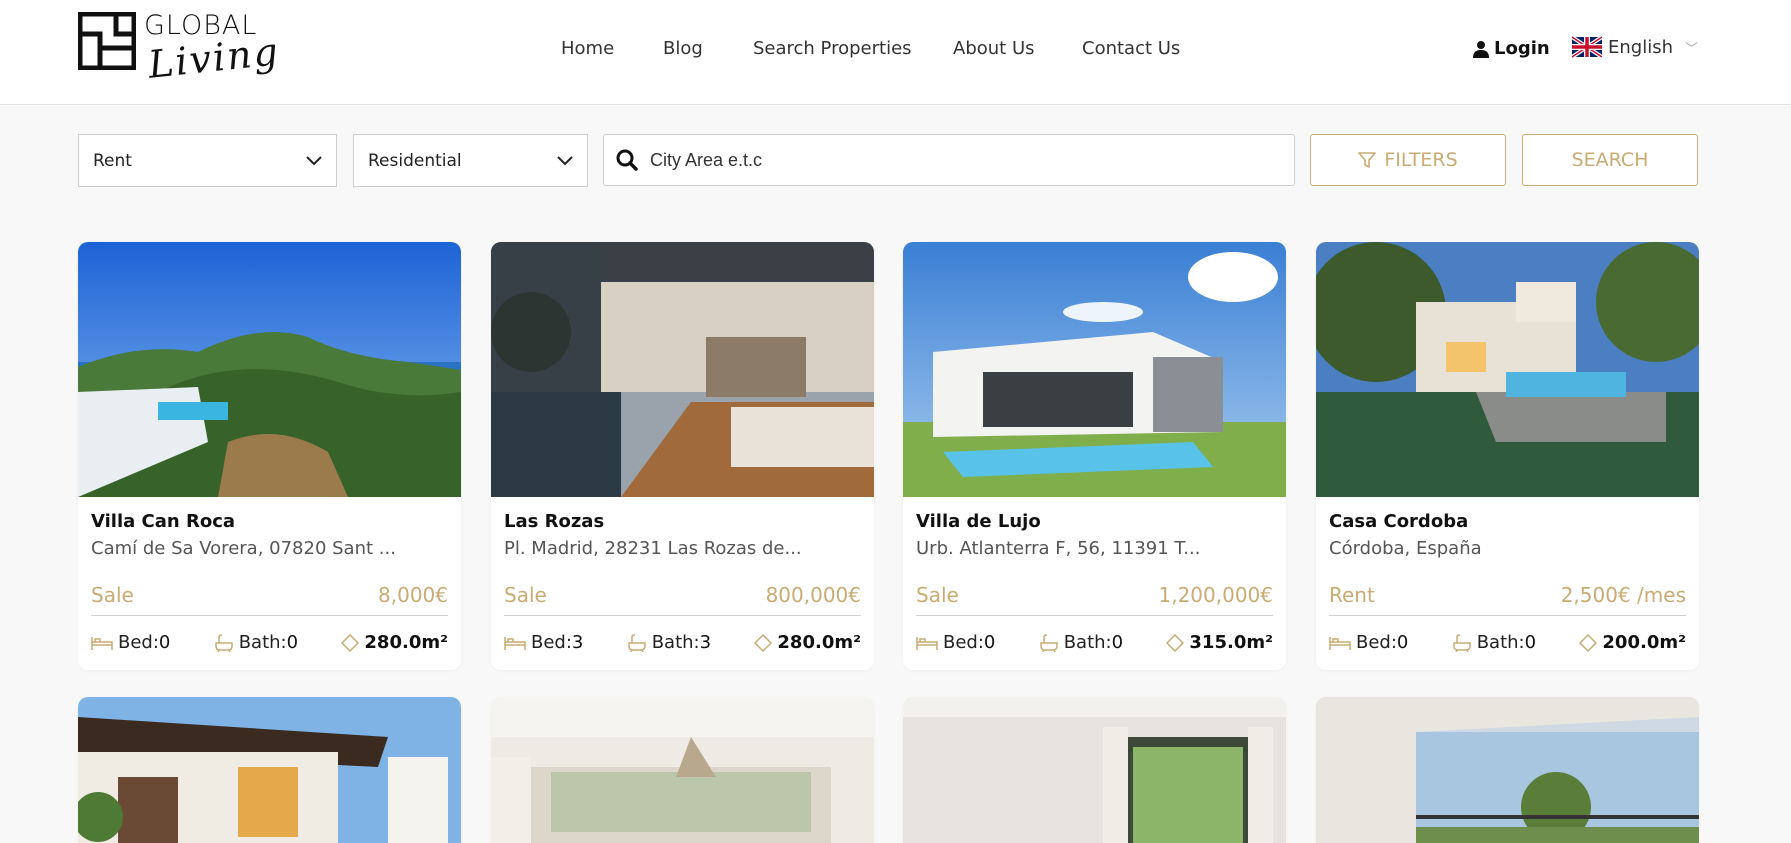 The height and width of the screenshot is (843, 1791). Describe the element at coordinates (994, 48) in the screenshot. I see `nav-about-us: About Us` at that location.